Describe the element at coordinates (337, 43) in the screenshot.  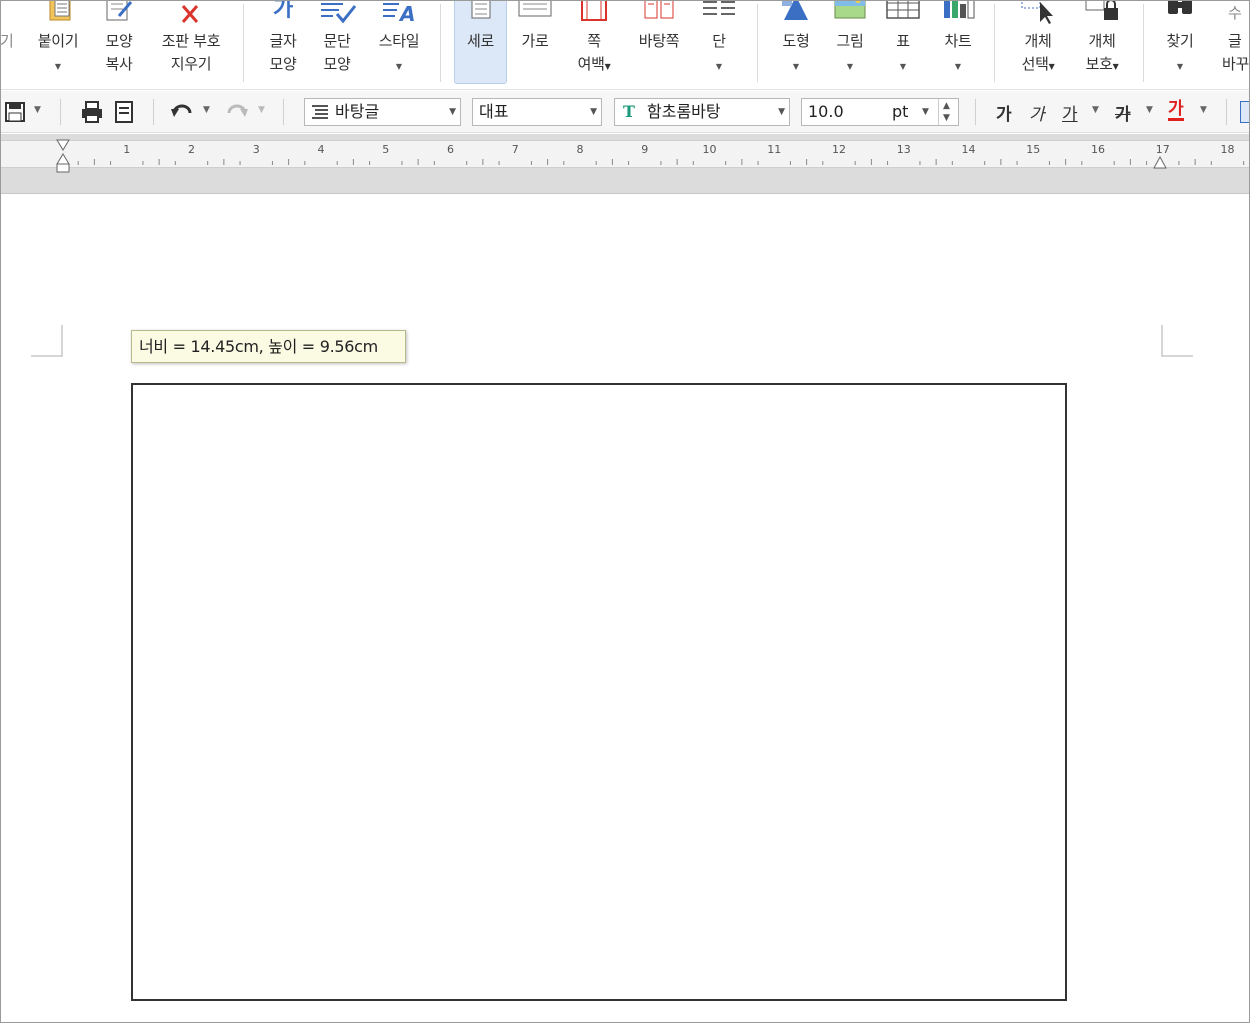
I see `para-shape-button: 문단 모양` at that location.